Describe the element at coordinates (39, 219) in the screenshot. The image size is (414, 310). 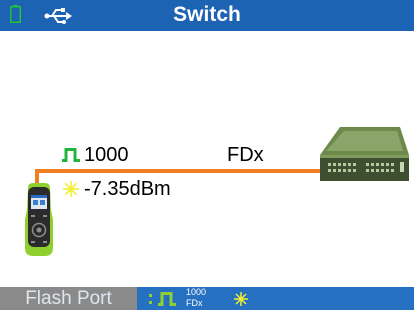
I see `tester-device-icon` at that location.